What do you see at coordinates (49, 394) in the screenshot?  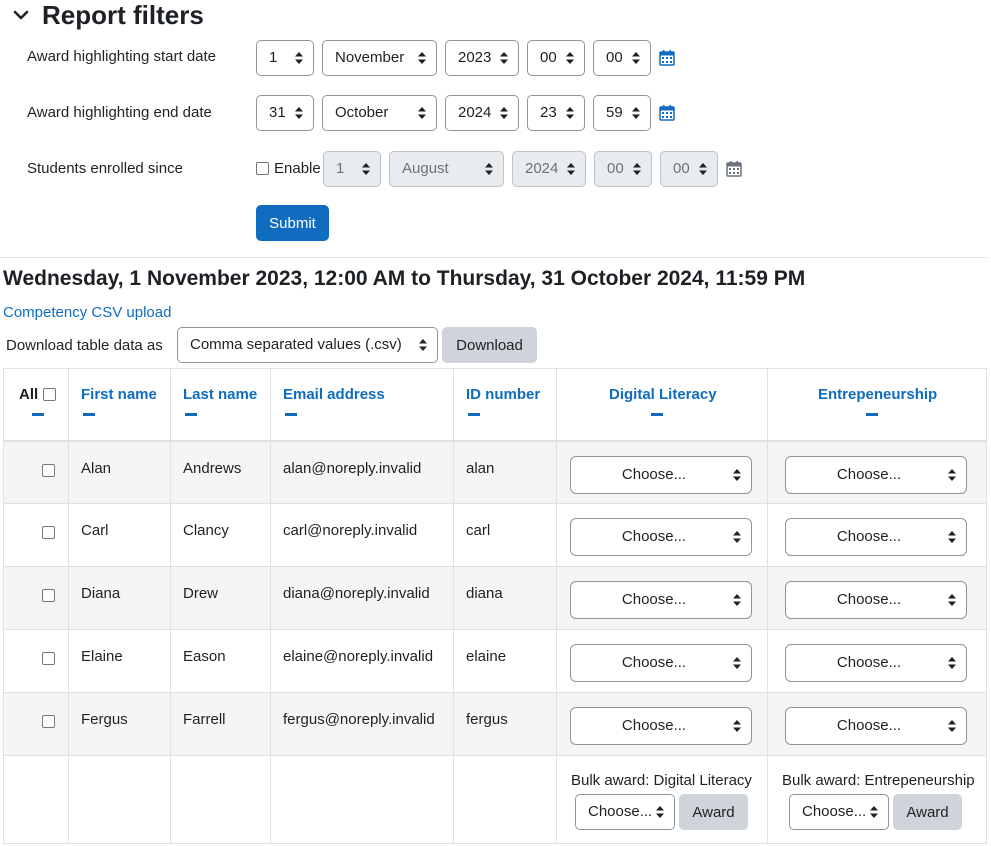 I see `select-all-checkbox` at bounding box center [49, 394].